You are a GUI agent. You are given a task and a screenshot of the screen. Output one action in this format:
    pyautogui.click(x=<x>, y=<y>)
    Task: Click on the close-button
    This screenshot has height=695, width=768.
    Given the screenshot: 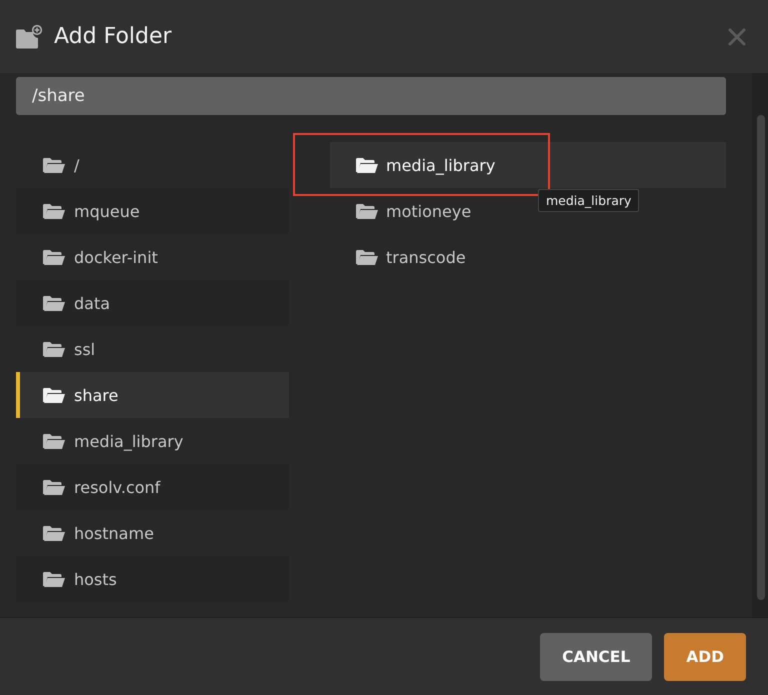 What is the action you would take?
    pyautogui.click(x=737, y=37)
    